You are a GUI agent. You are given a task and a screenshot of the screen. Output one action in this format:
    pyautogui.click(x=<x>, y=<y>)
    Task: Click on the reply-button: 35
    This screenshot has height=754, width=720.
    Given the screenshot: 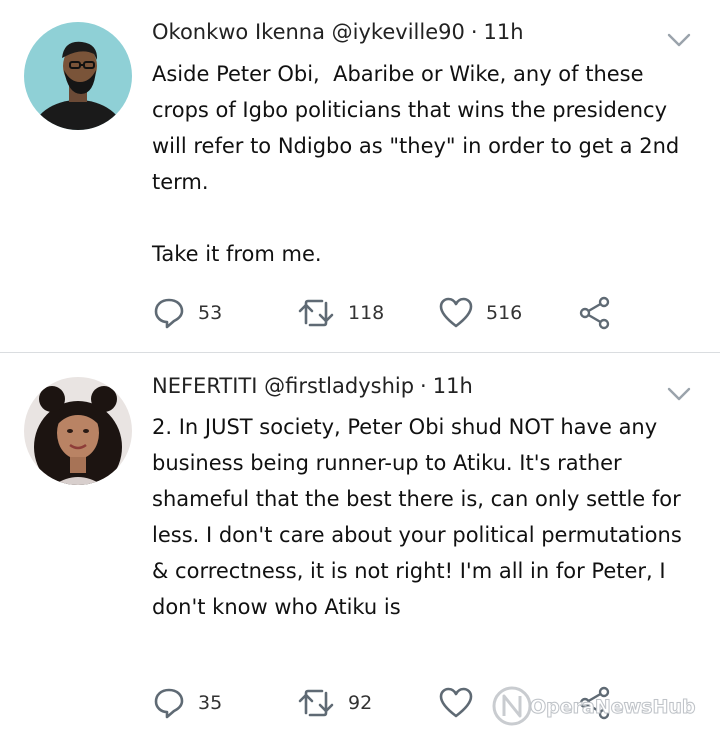 What is the action you would take?
    pyautogui.click(x=187, y=703)
    